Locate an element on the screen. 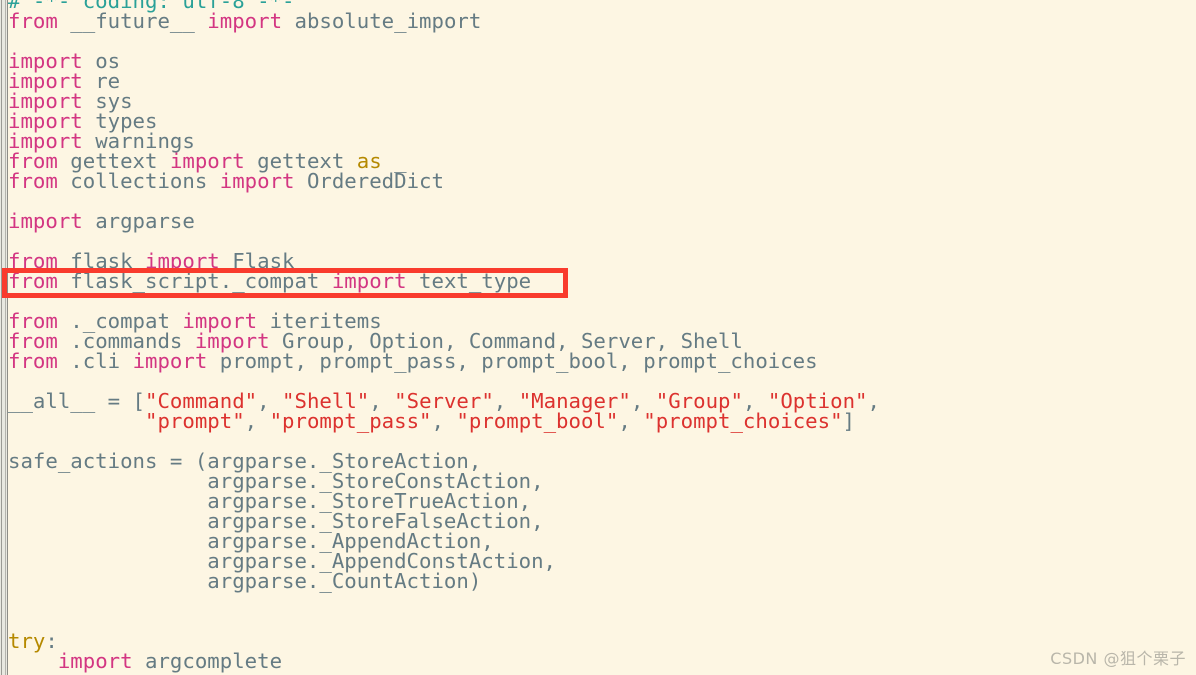 This screenshot has height=675, width=1196. code-line: from collections import OrderedDict is located at coordinates (602, 181).